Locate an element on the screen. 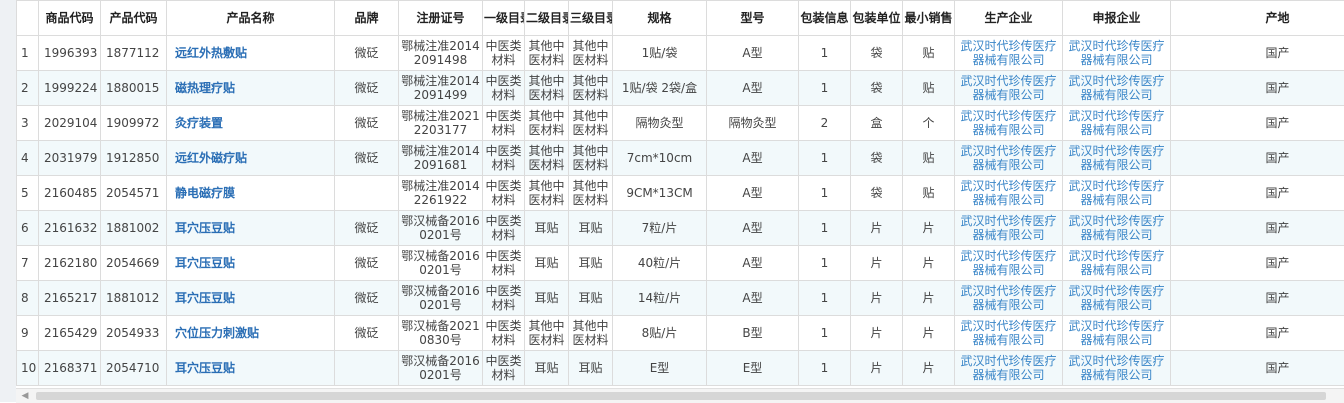 The width and height of the screenshot is (1344, 403). column-header-package-info: 包装信息 is located at coordinates (825, 18).